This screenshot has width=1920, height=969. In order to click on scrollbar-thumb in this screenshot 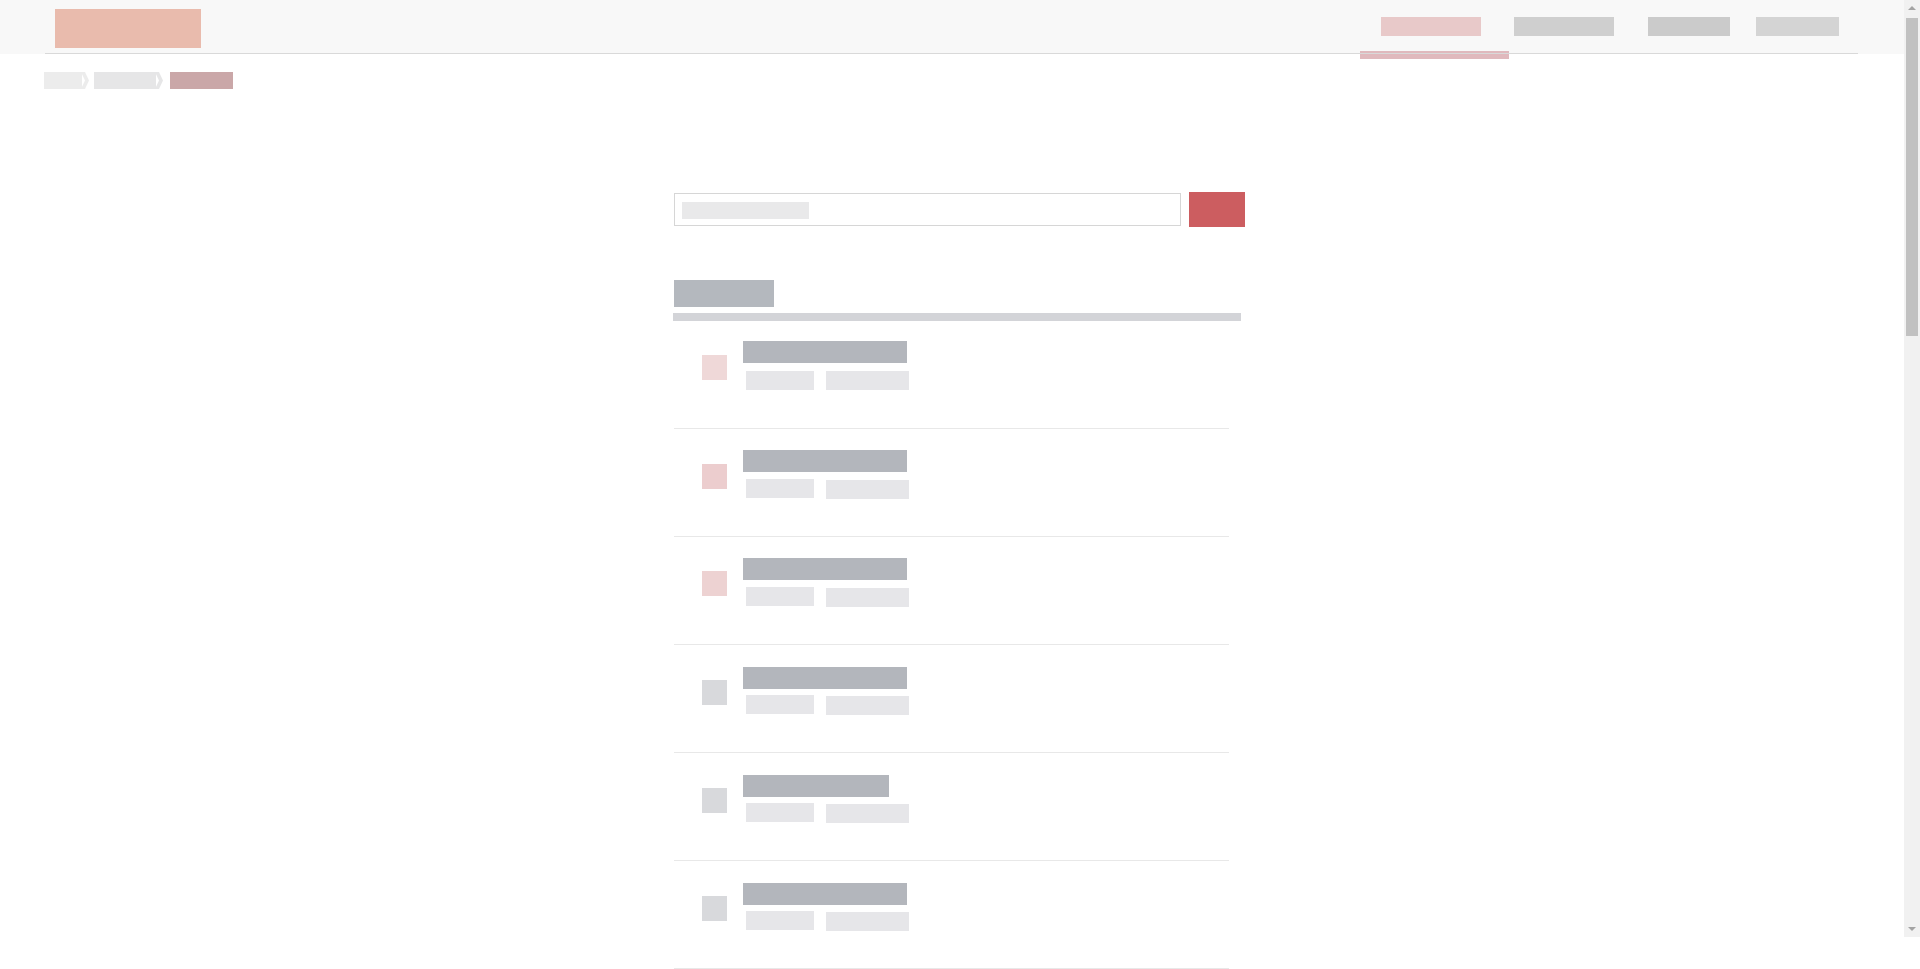, I will do `click(1912, 177)`.